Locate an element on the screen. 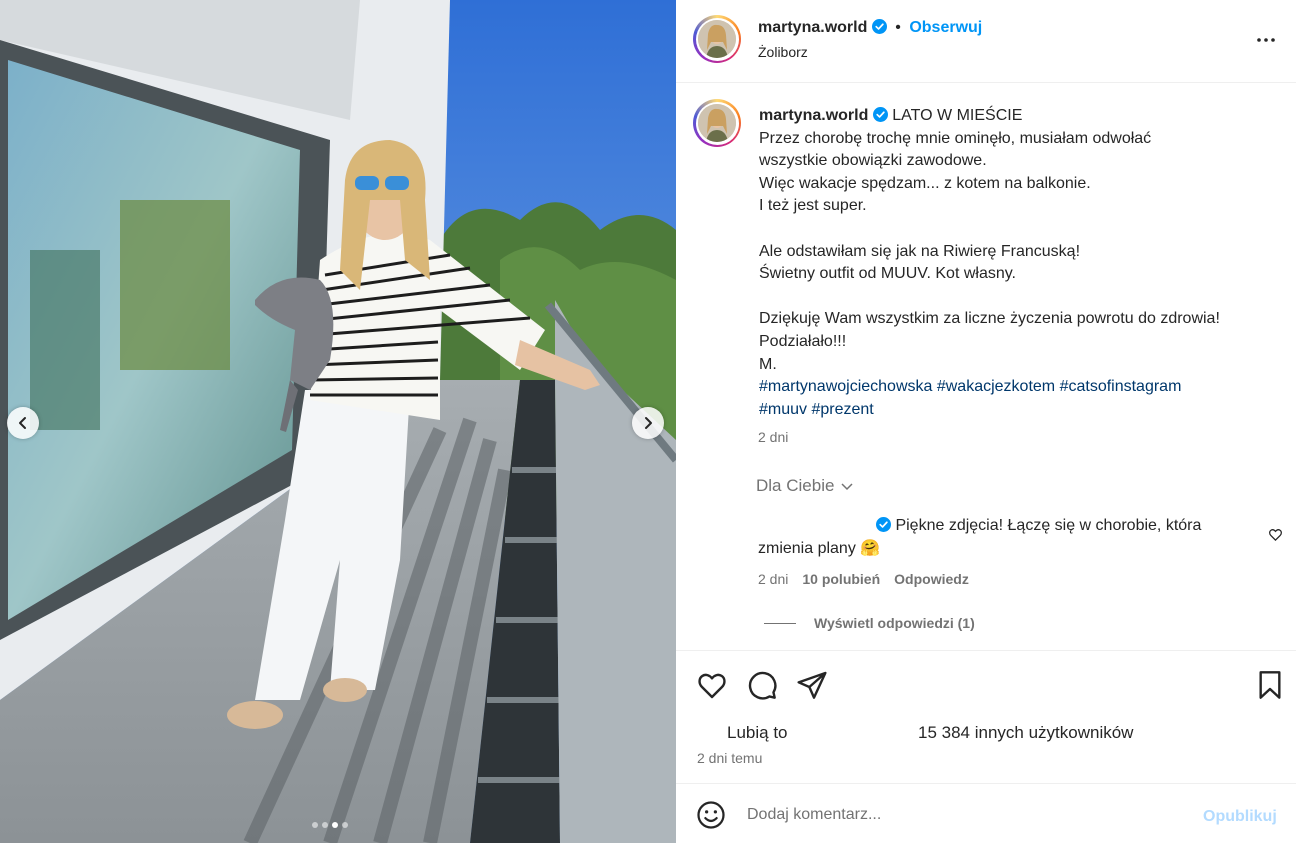 The image size is (1296, 843). emoji-icon is located at coordinates (711, 815).